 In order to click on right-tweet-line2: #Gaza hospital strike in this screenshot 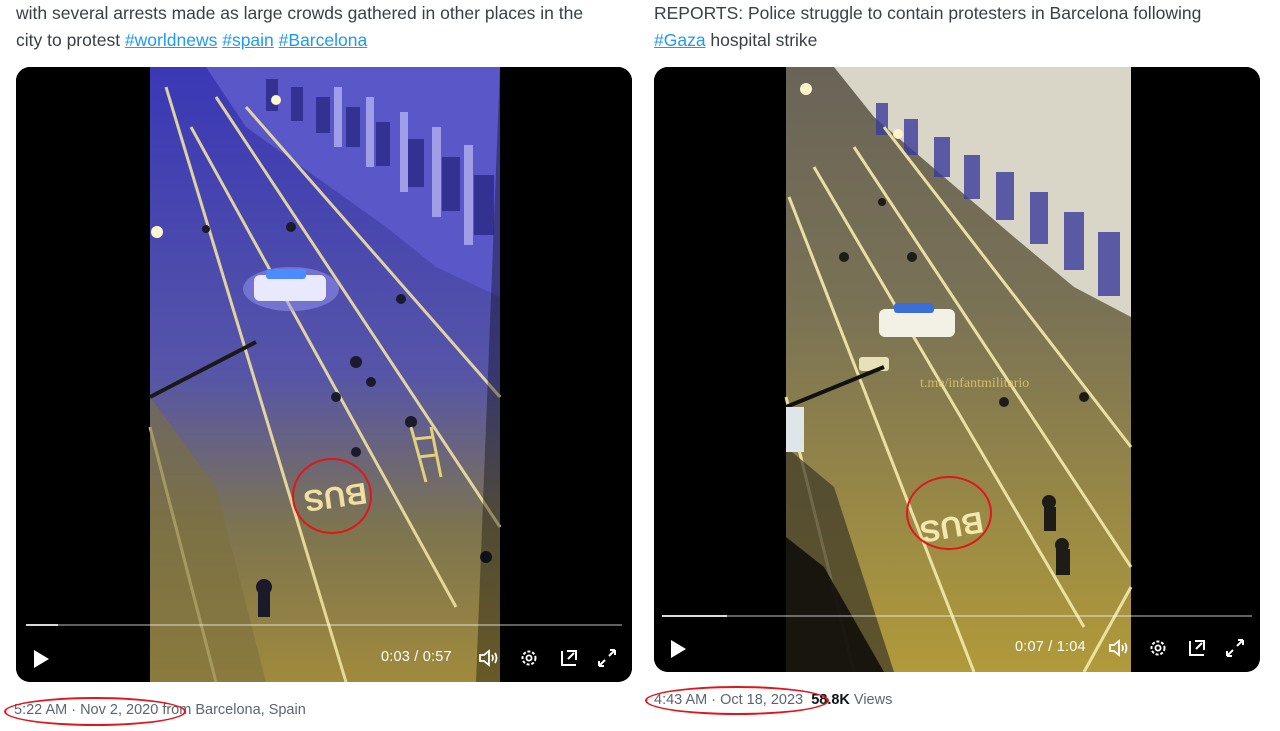, I will do `click(959, 40)`.